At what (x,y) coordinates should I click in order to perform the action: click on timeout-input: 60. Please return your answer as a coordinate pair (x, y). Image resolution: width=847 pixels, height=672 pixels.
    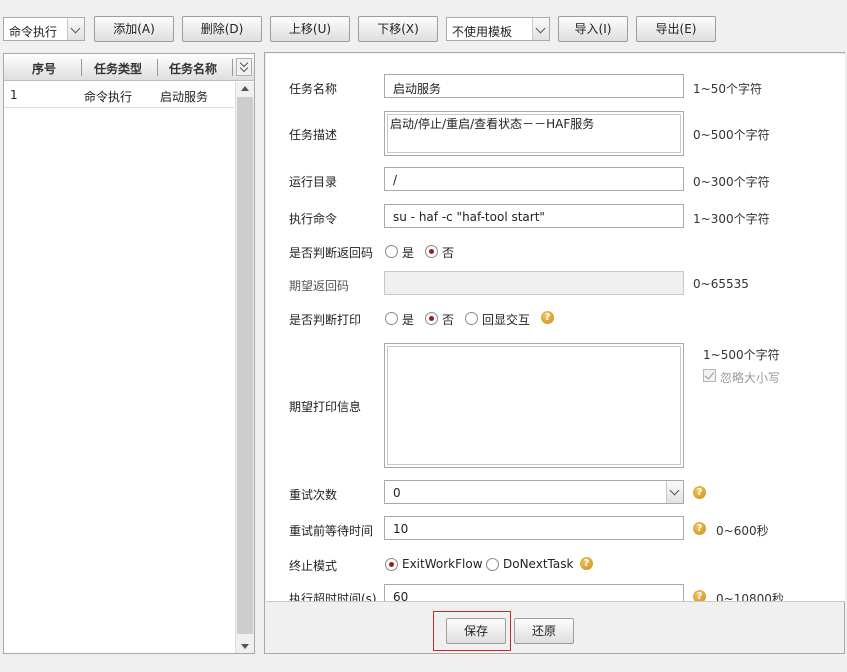
    Looking at the image, I should click on (534, 592).